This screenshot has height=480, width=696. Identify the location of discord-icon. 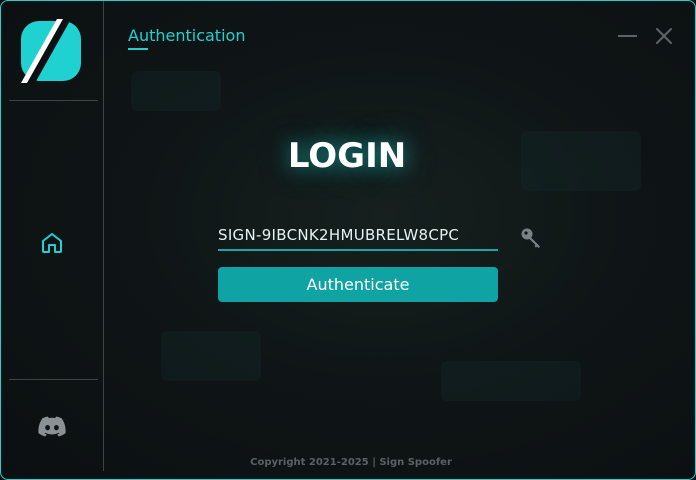
(52, 429).